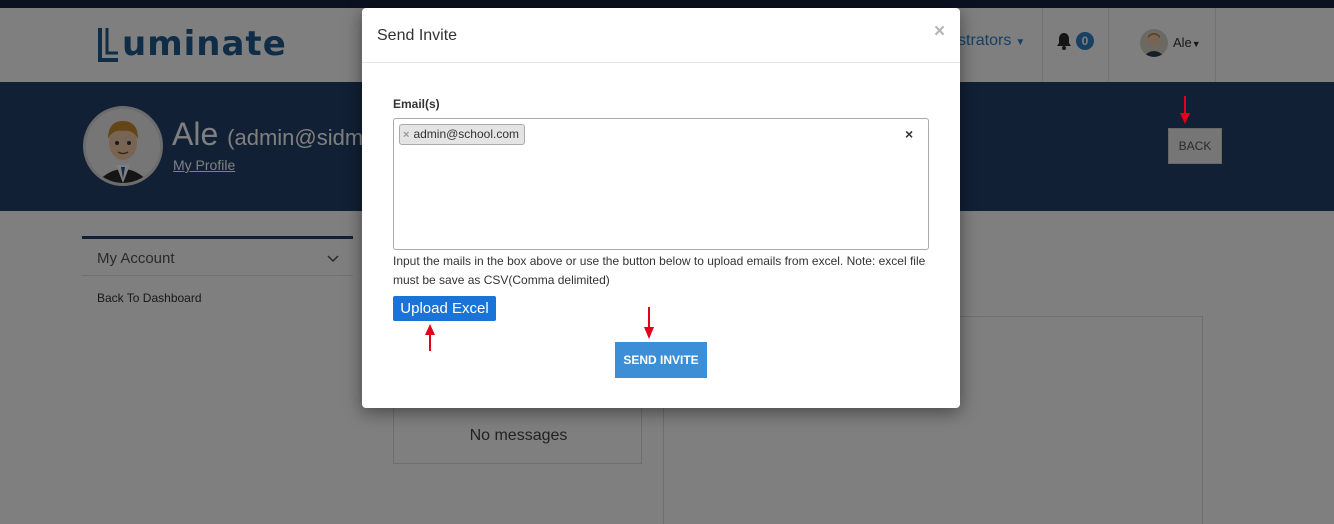 The height and width of the screenshot is (524, 1334). What do you see at coordinates (466, 134) in the screenshot?
I see `email-tag-text: admin@school.com` at bounding box center [466, 134].